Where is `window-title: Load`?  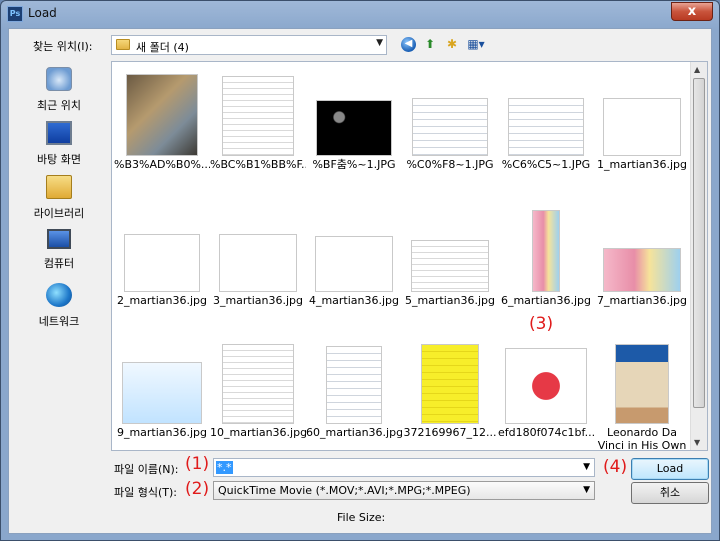 window-title: Load is located at coordinates (42, 13).